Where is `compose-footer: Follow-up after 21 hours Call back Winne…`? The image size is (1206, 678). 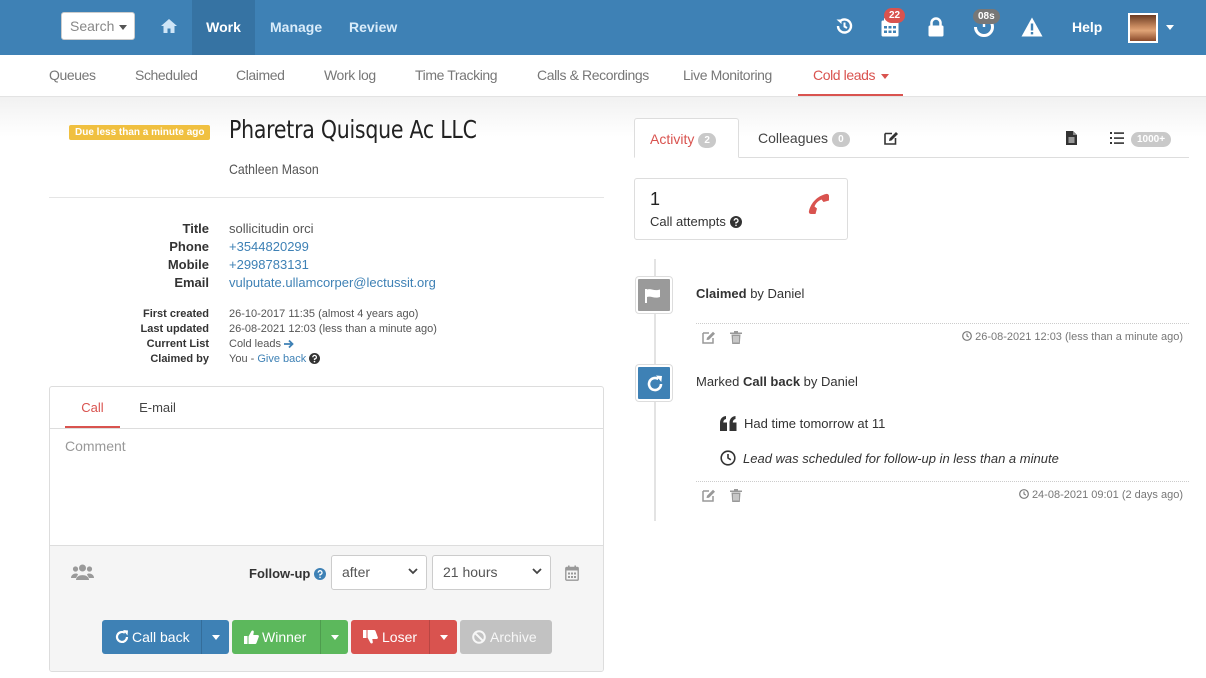
compose-footer: Follow-up after 21 hours Call back Winne… is located at coordinates (326, 608).